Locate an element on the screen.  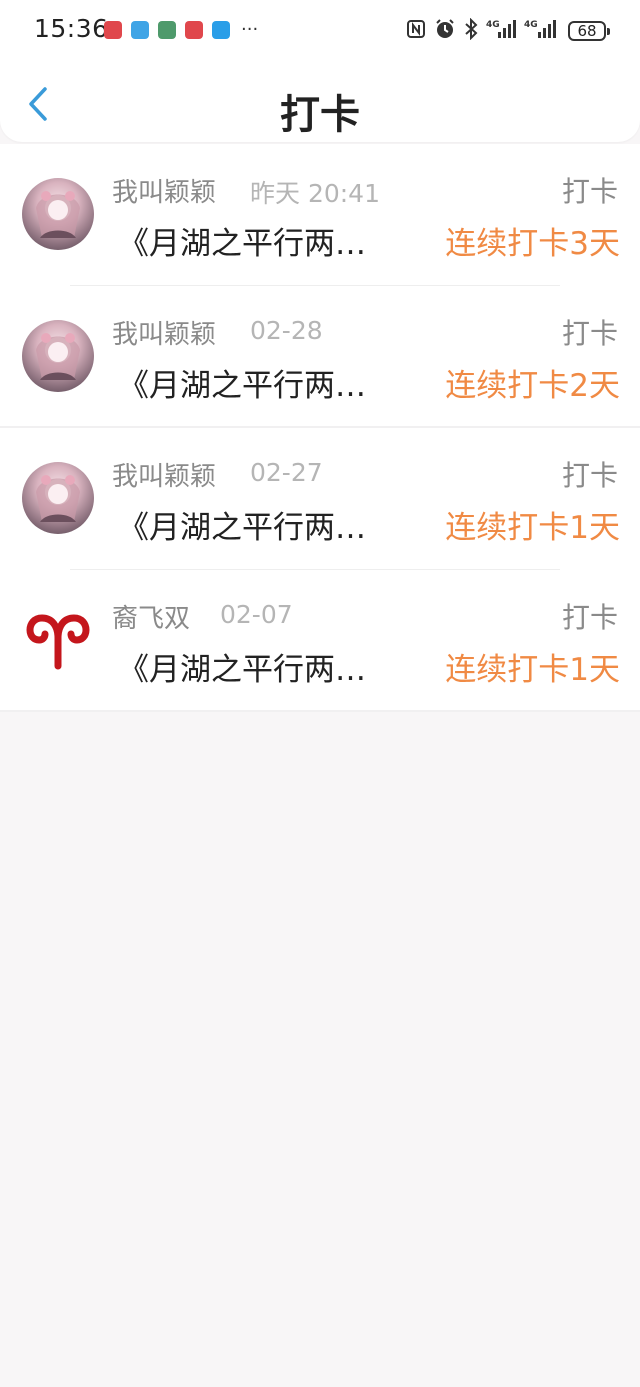
browser-app-icon is located at coordinates (140, 30).